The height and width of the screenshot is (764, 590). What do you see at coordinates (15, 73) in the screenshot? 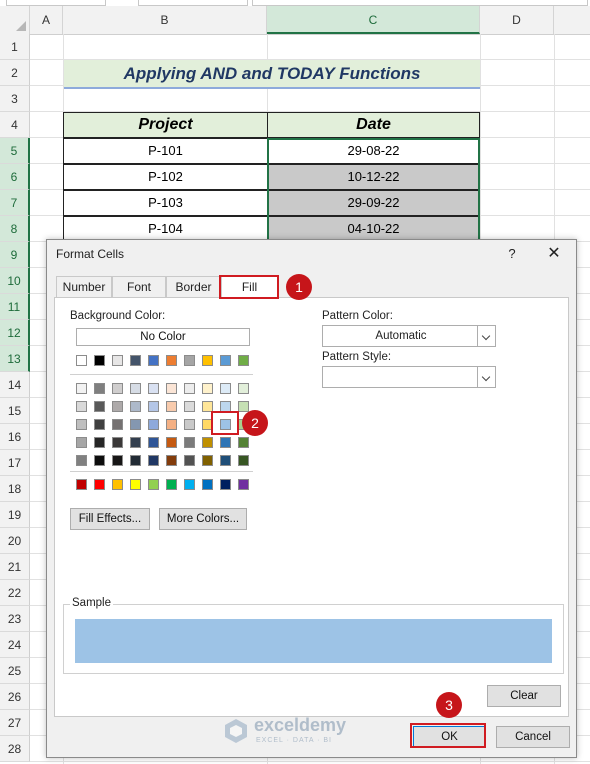
I see `row-header: 2` at bounding box center [15, 73].